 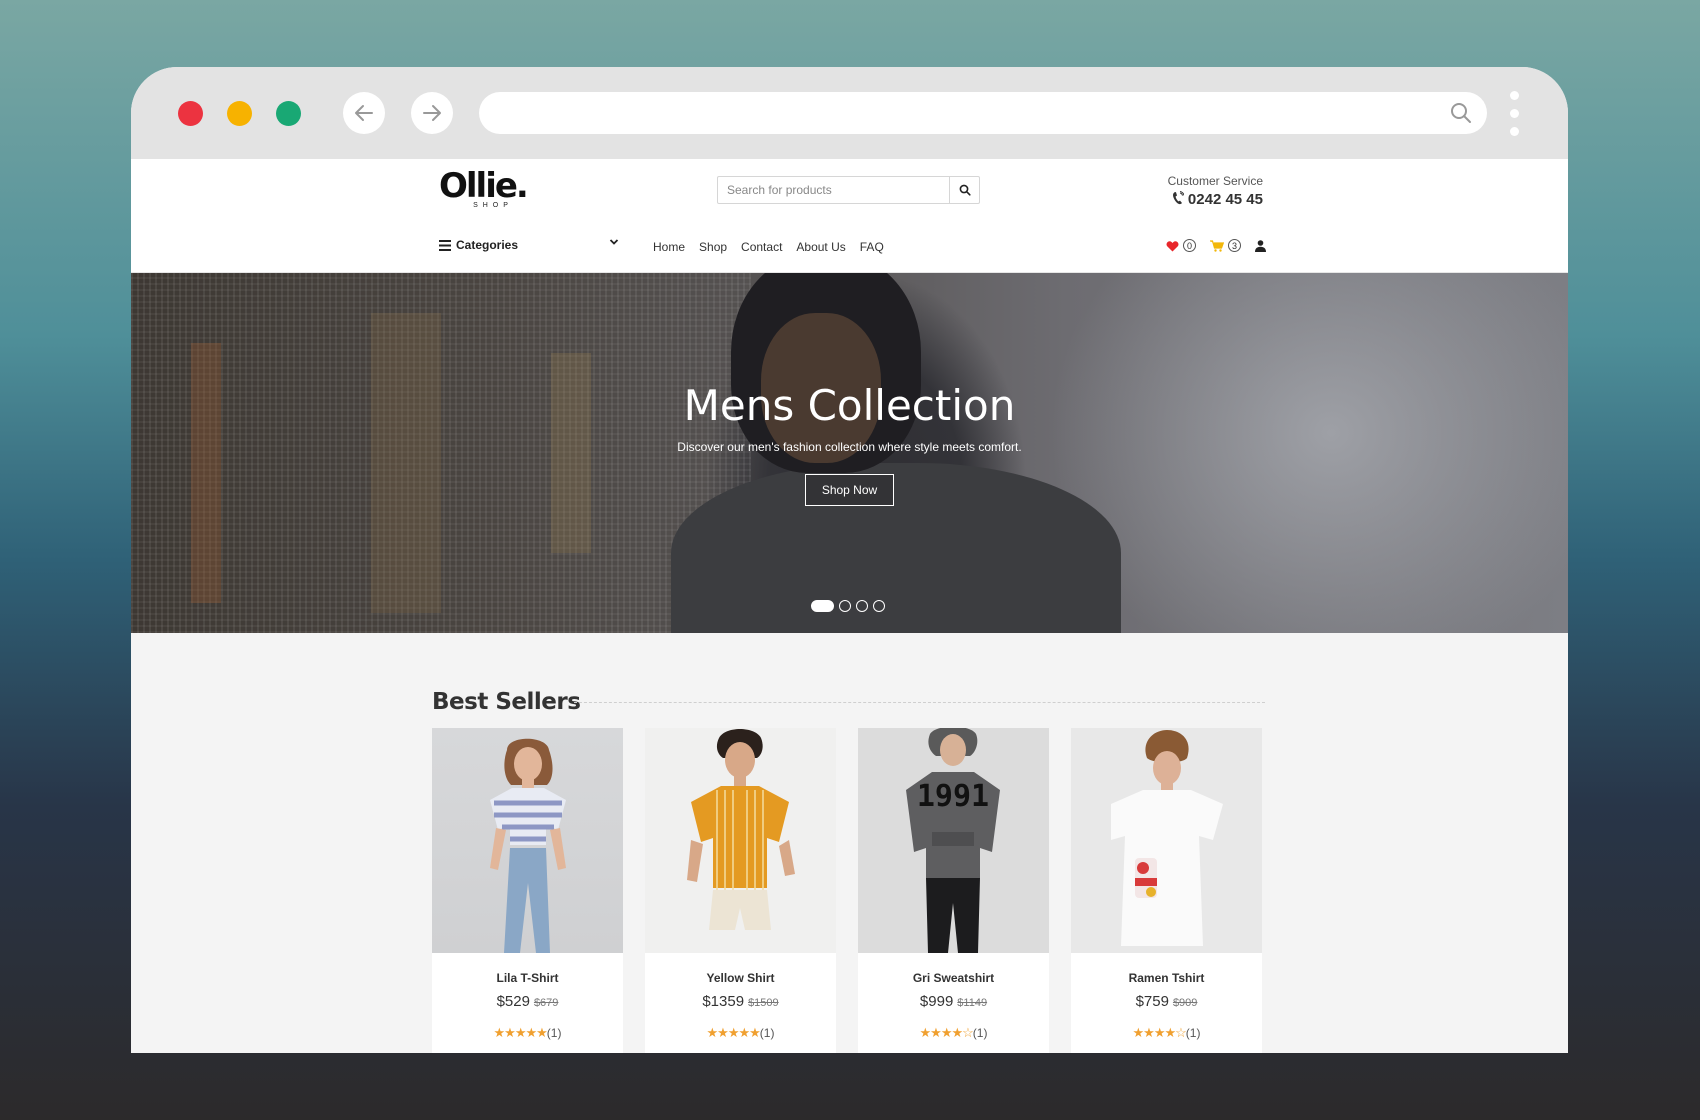 I want to click on phone-number: 0242 45 45, so click(x=1225, y=199).